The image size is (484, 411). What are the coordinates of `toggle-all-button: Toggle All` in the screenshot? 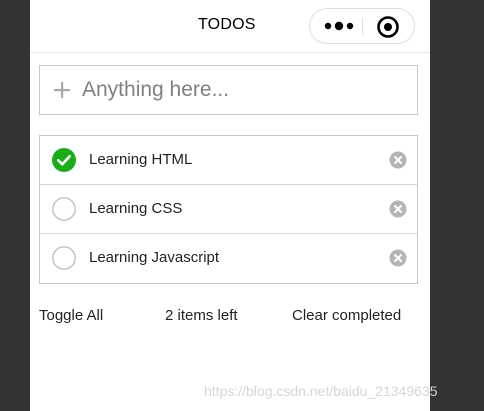 It's located at (71, 315).